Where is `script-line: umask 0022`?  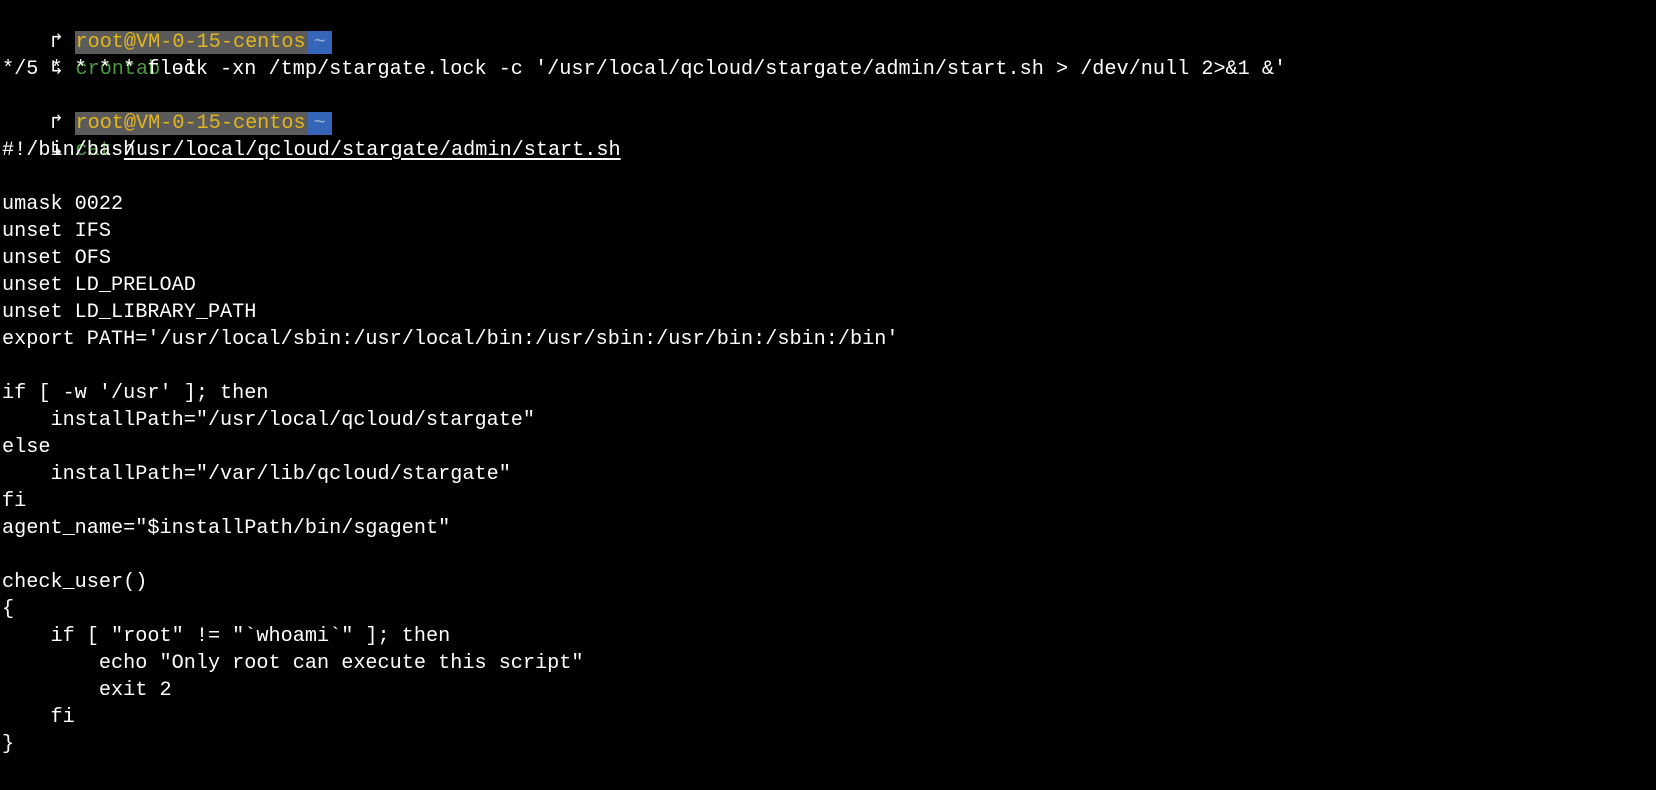 script-line: umask 0022 is located at coordinates (63, 204).